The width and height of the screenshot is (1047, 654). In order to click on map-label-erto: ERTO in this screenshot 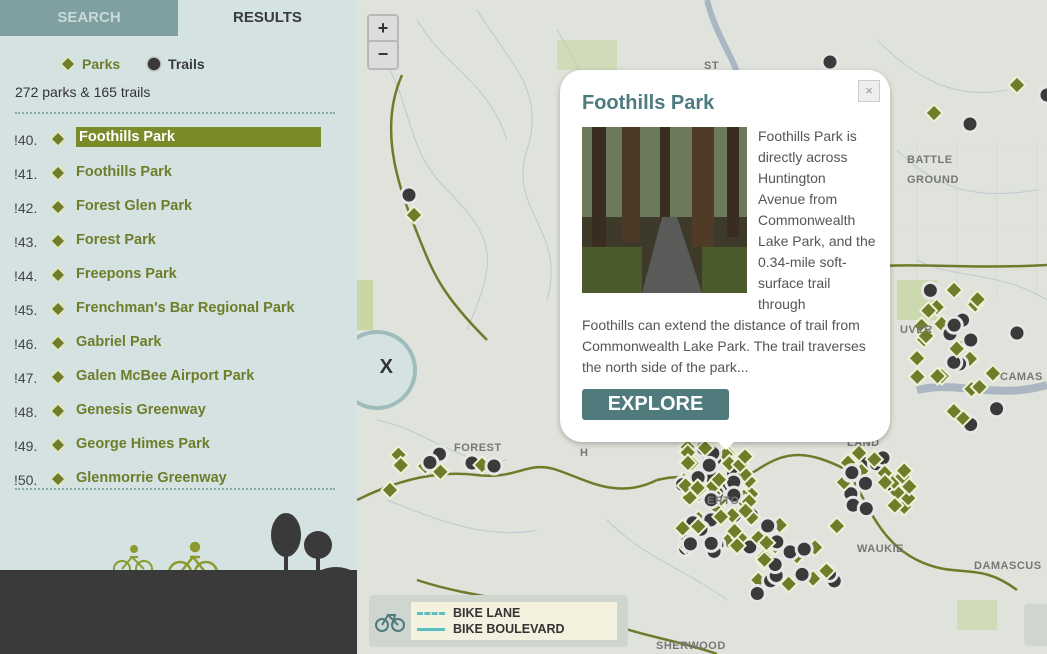, I will do `click(723, 501)`.